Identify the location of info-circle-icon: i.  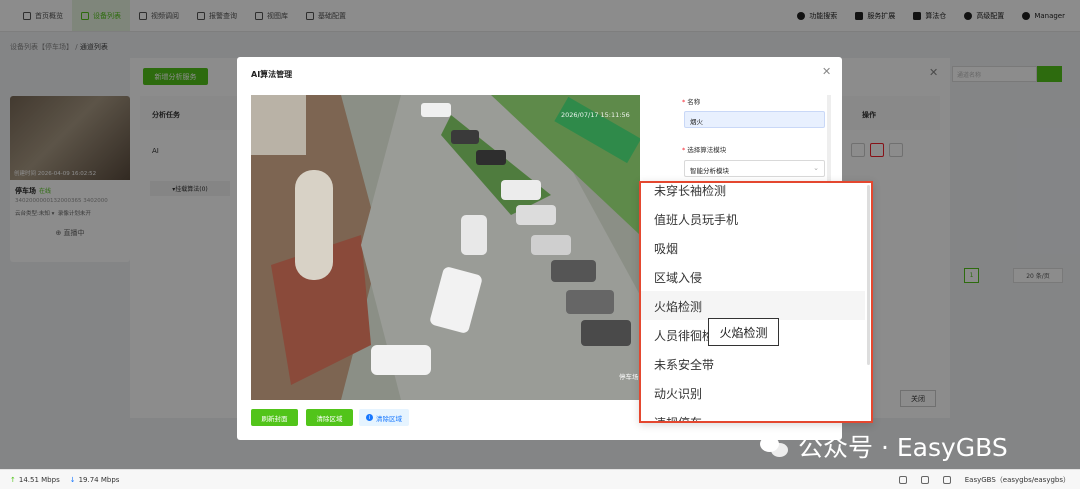
(369, 417).